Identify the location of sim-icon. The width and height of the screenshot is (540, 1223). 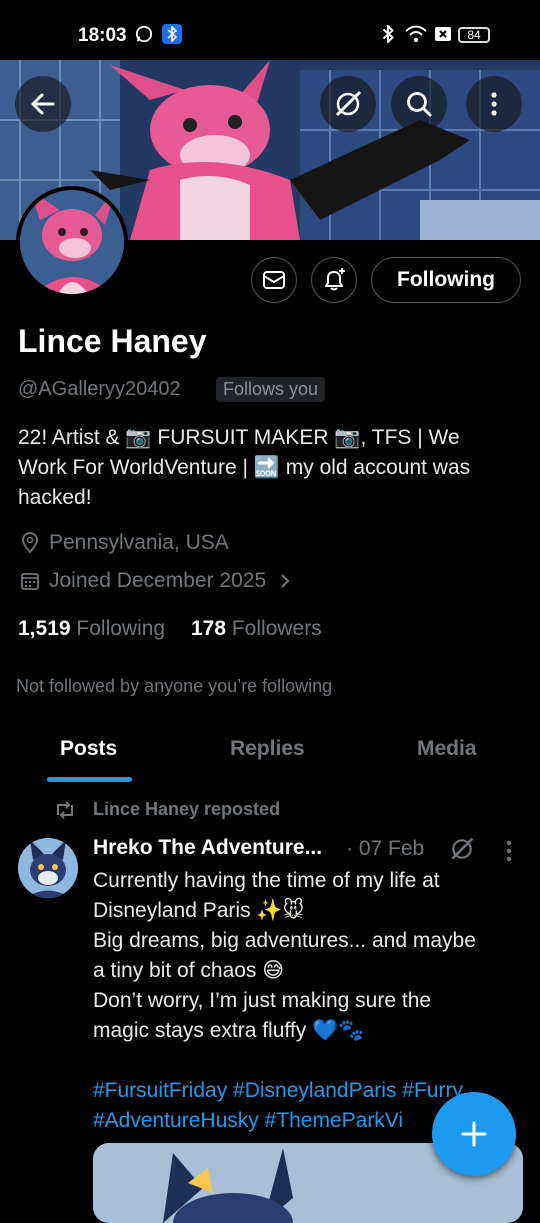
(443, 34).